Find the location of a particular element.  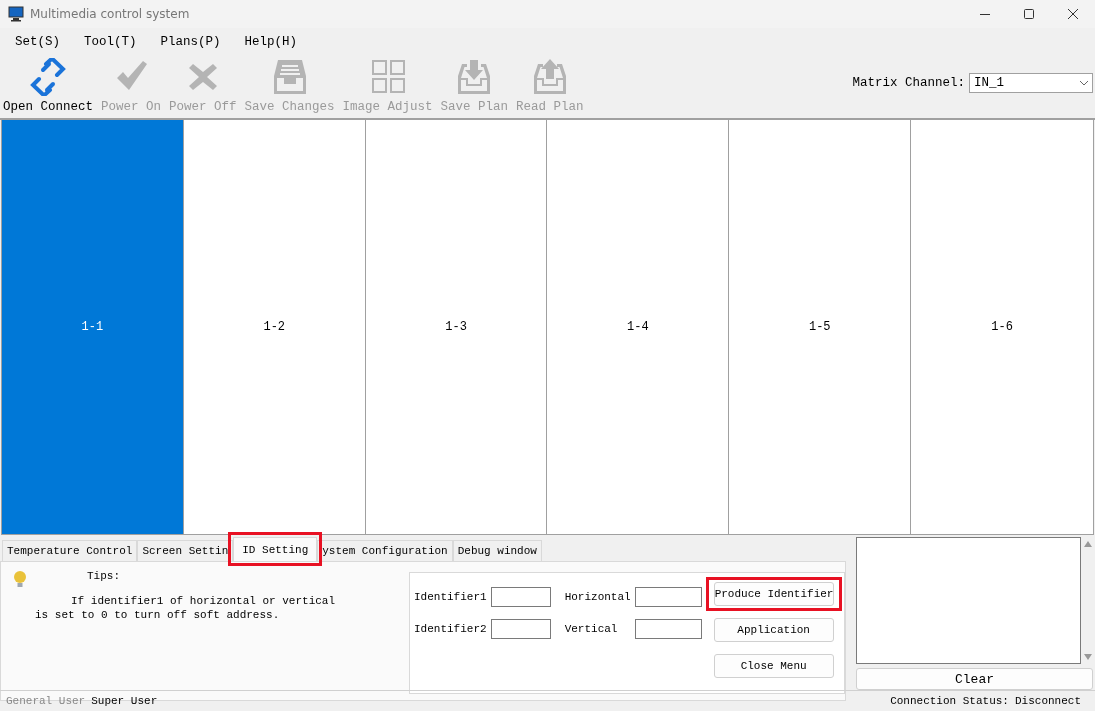

monitor-icon is located at coordinates (16, 14).